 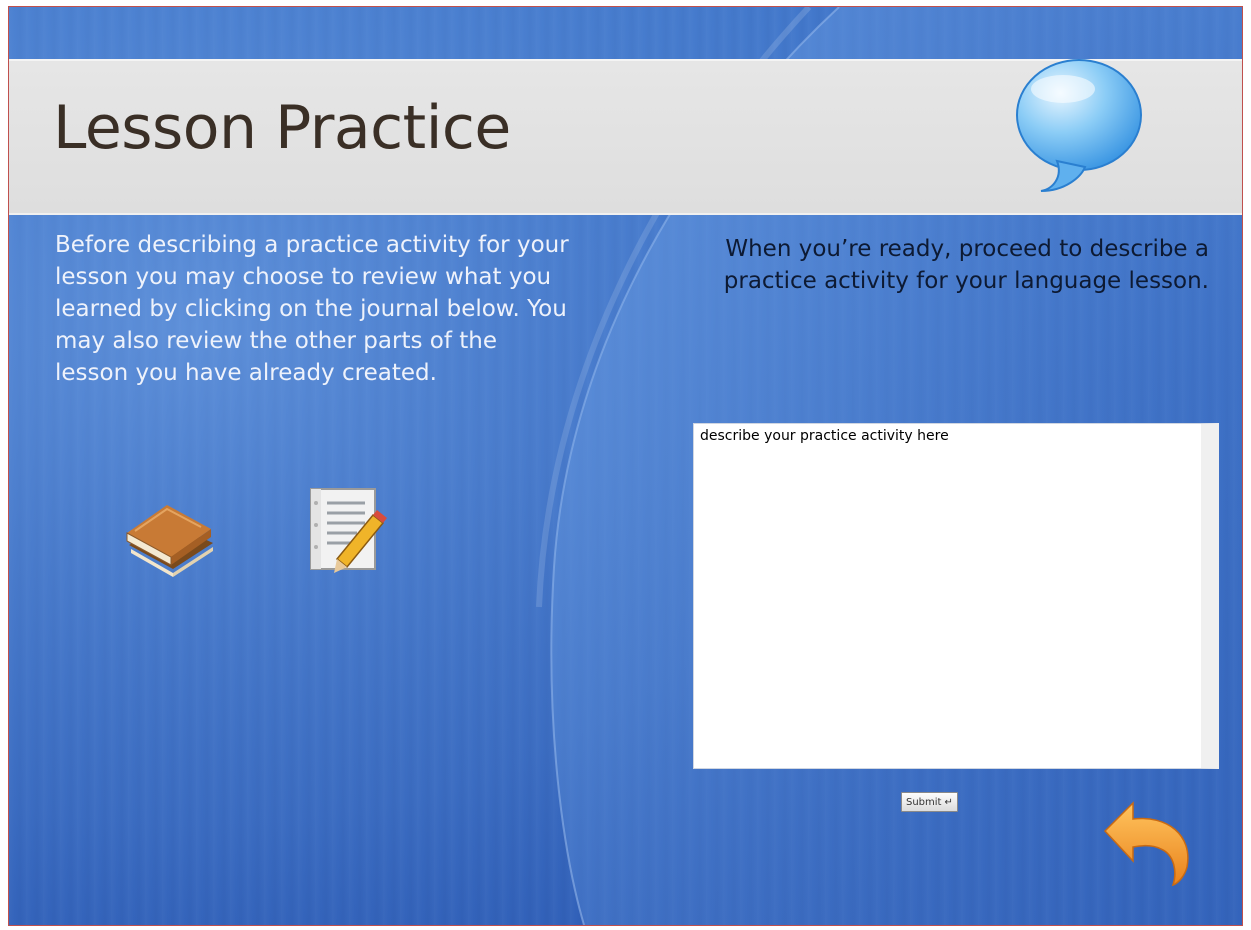 What do you see at coordinates (282, 128) in the screenshot?
I see `page-title: Lesson Practice` at bounding box center [282, 128].